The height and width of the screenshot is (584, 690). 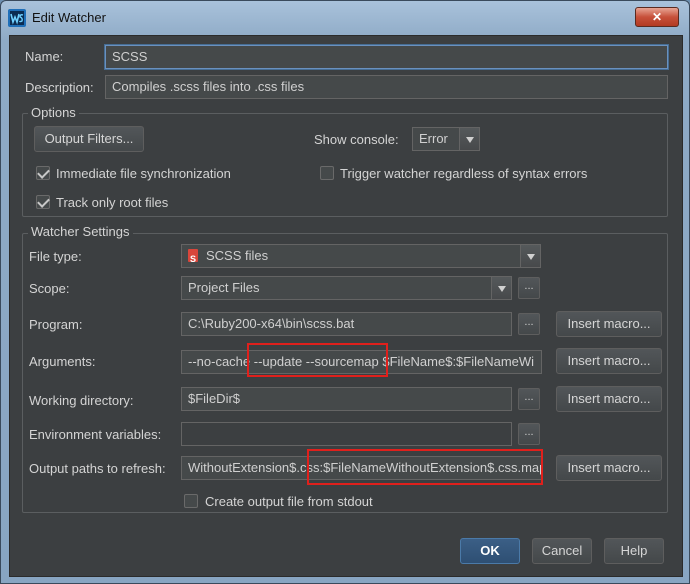 I want to click on immediate-sync-label: Immediate file synchronization, so click(x=143, y=173).